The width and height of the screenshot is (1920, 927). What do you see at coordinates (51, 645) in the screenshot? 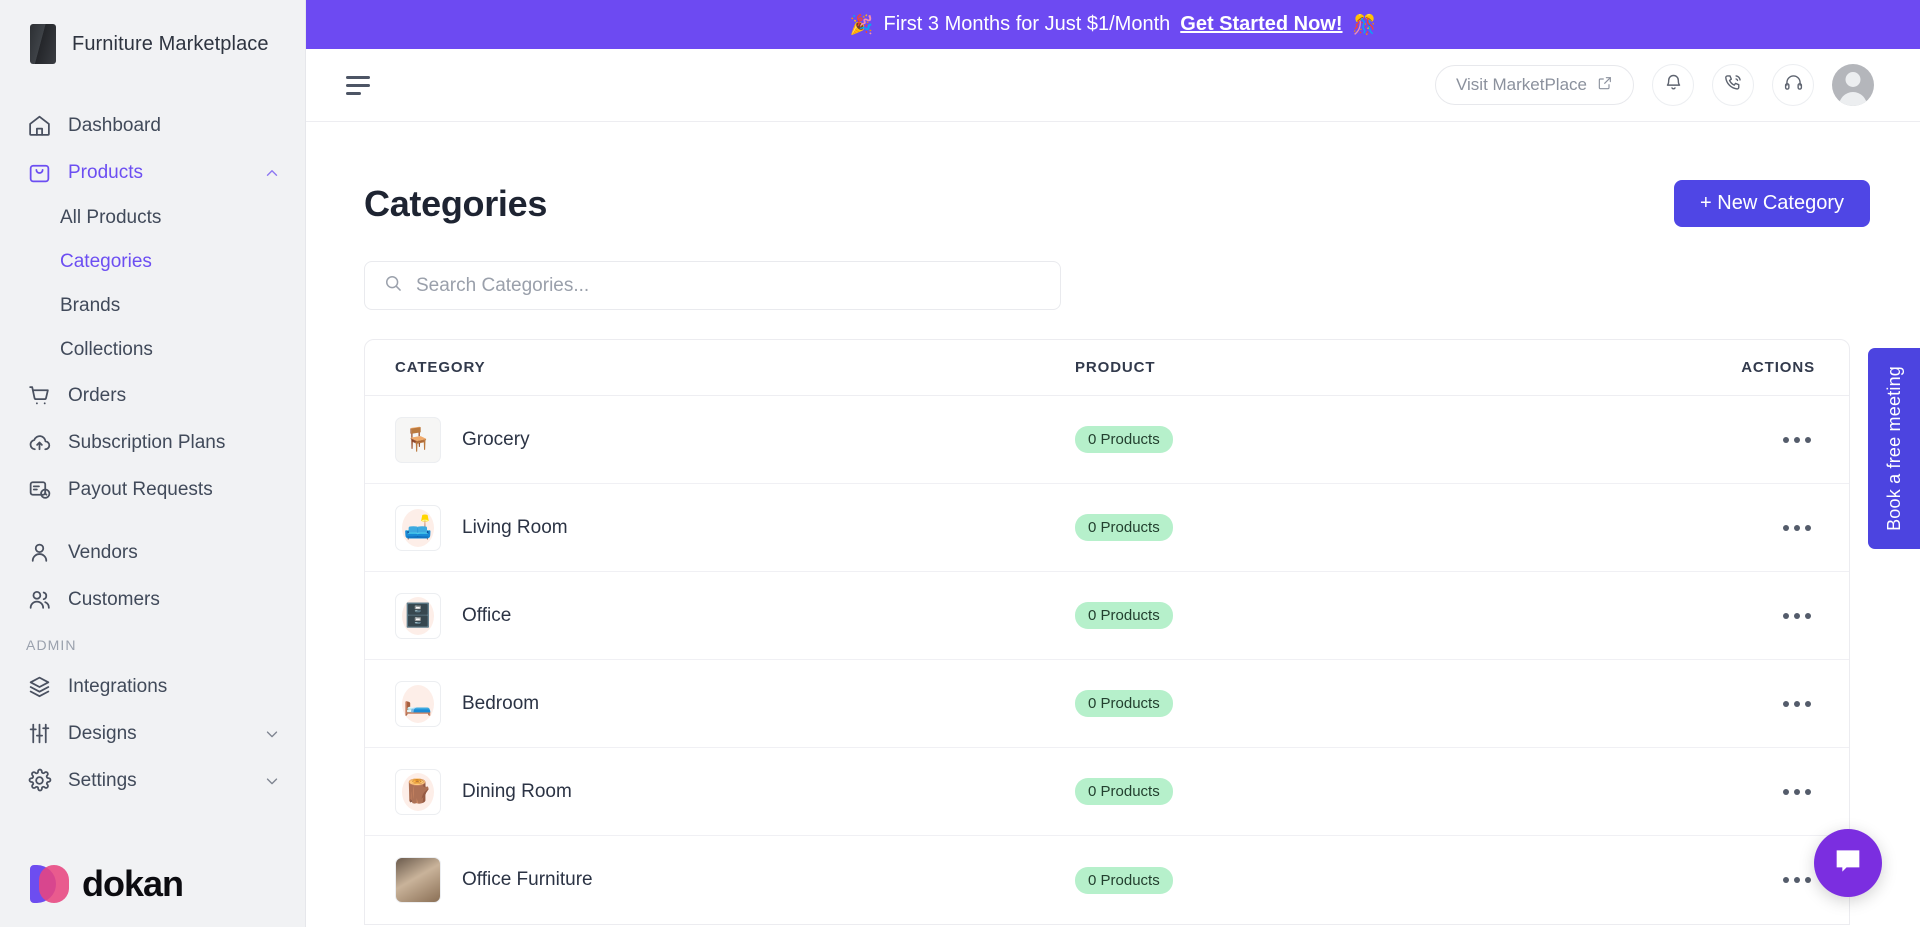
I see `sidebar-section-admin: ADMIN` at bounding box center [51, 645].